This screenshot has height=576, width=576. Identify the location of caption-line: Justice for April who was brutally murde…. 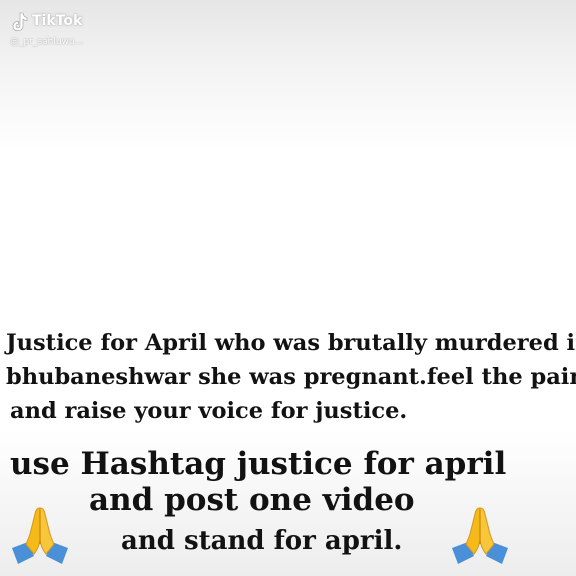
(291, 343).